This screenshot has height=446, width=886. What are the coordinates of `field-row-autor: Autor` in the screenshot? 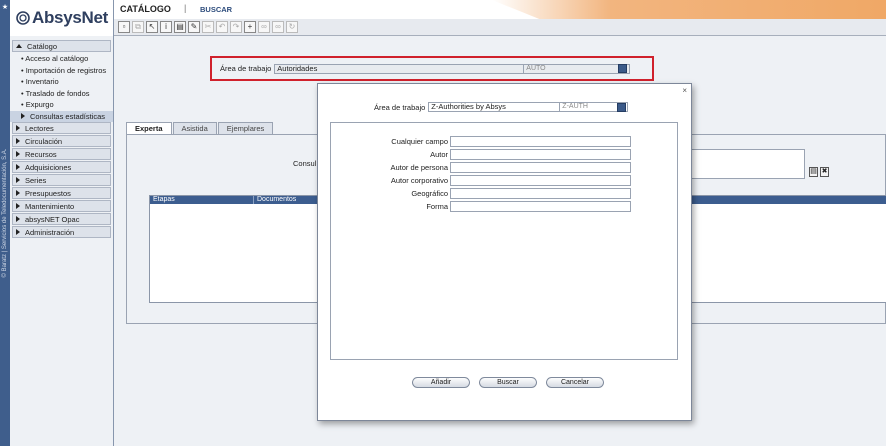 It's located at (505, 154).